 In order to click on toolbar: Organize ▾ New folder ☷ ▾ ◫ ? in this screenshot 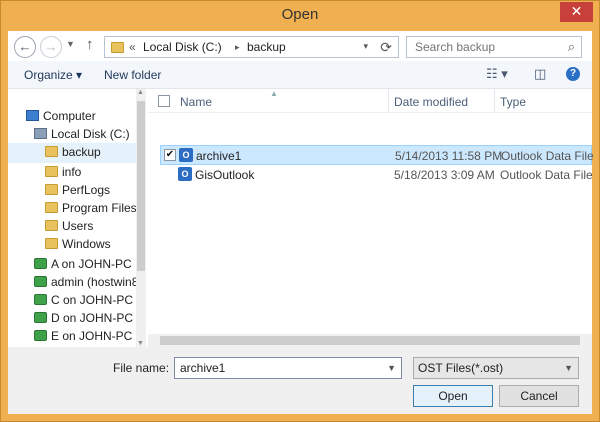, I will do `click(300, 75)`.